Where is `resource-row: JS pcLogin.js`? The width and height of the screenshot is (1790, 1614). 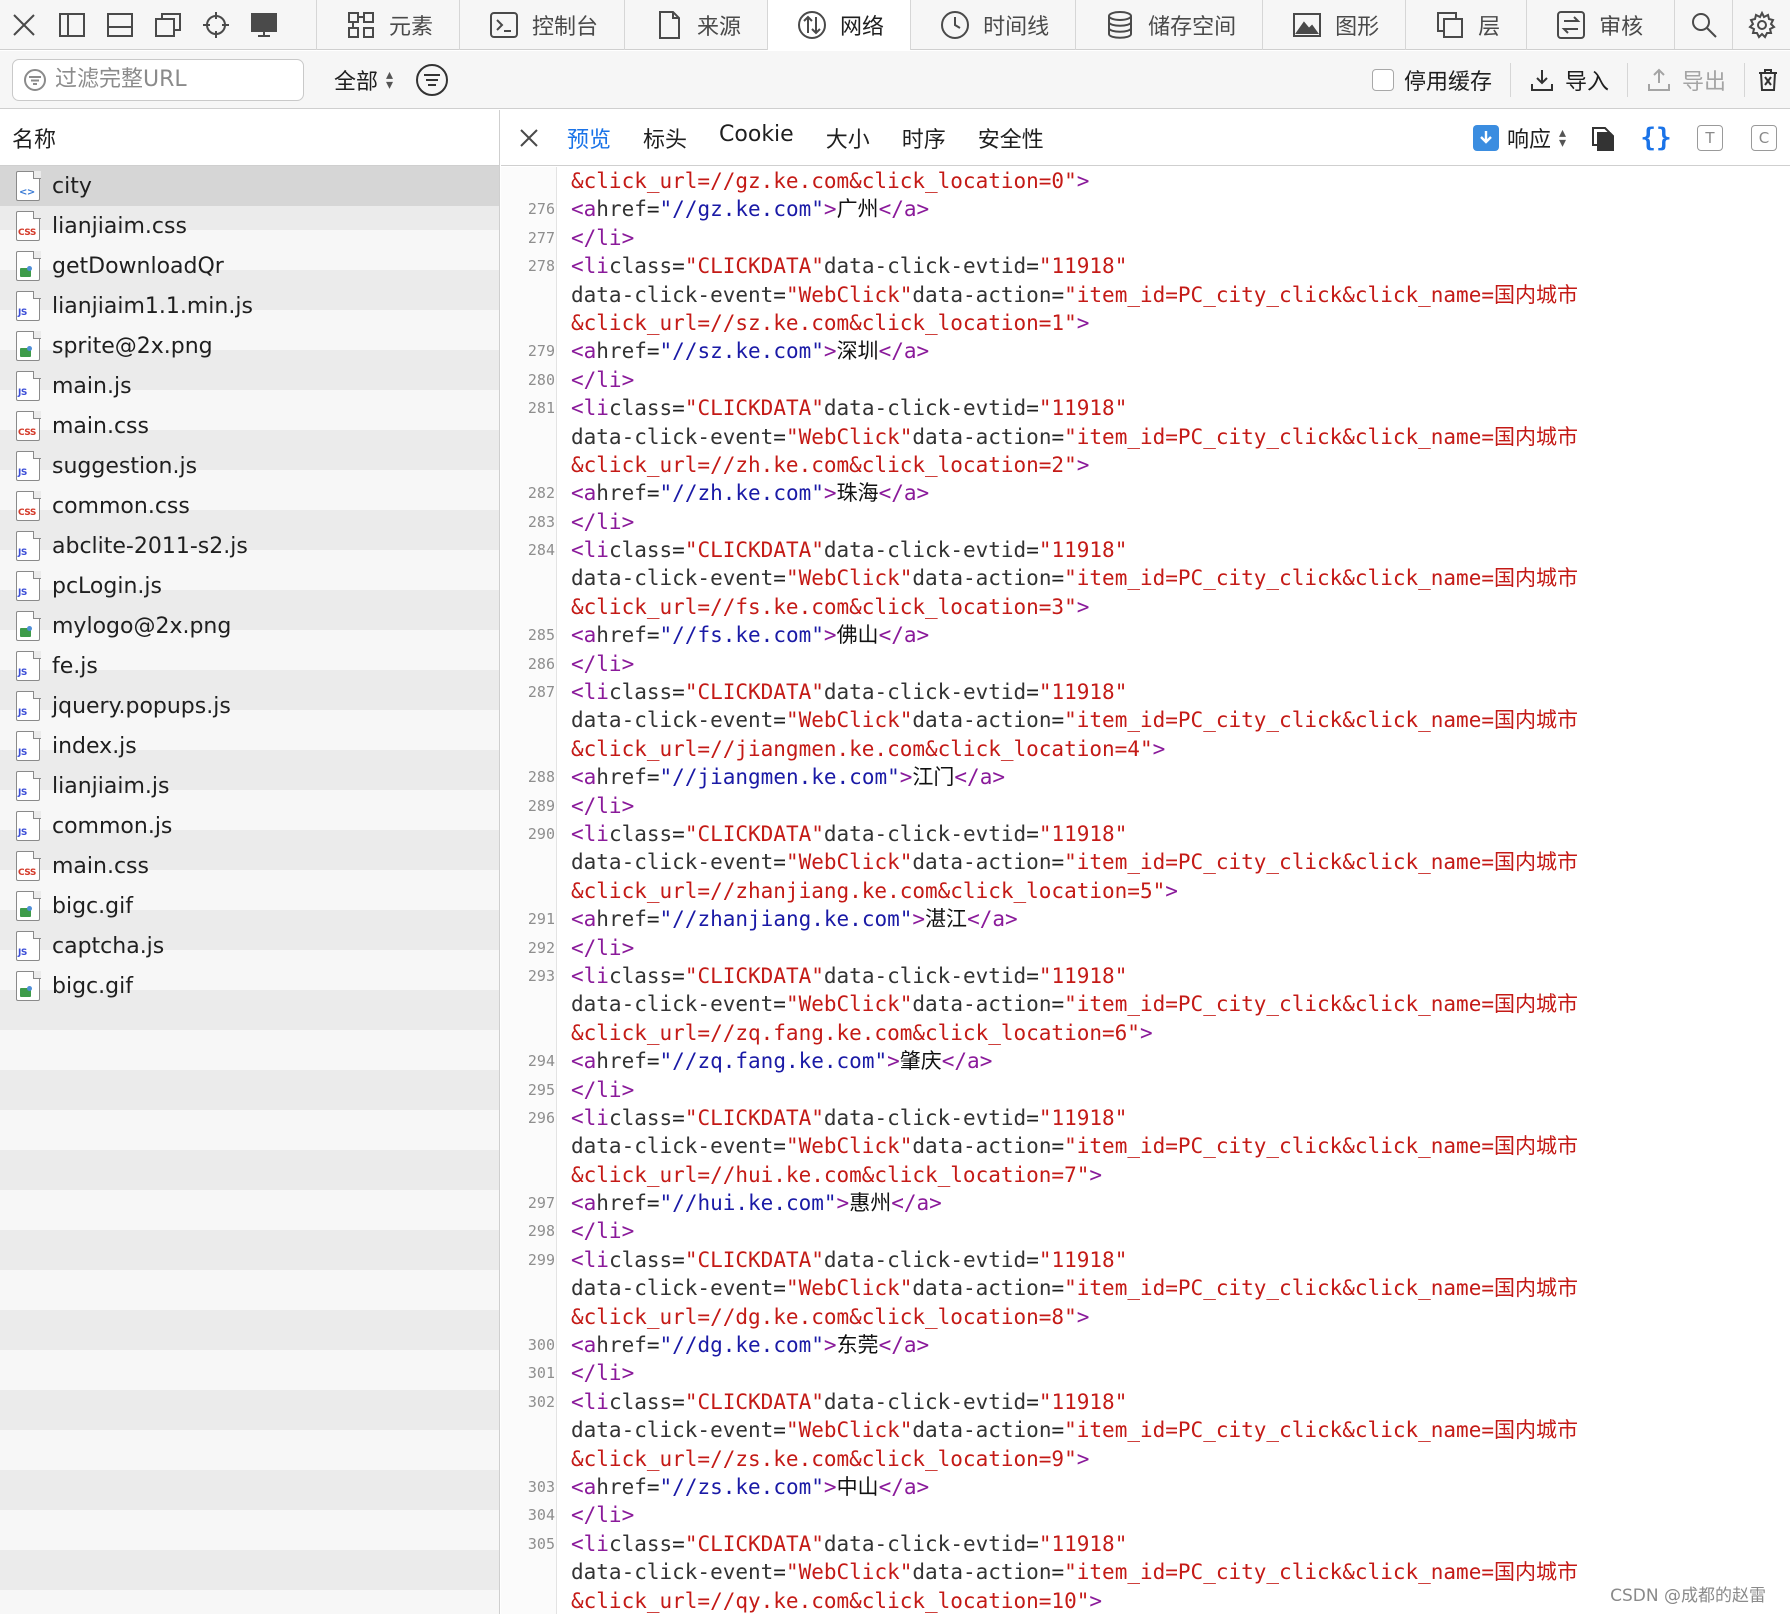
resource-row: JS pcLogin.js is located at coordinates (249, 586).